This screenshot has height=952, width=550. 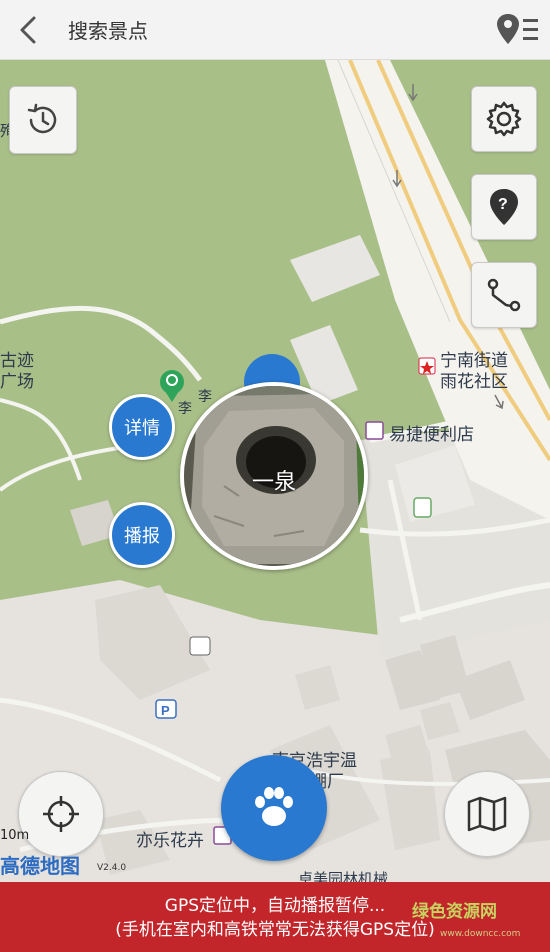 I want to click on map-button, so click(x=487, y=814).